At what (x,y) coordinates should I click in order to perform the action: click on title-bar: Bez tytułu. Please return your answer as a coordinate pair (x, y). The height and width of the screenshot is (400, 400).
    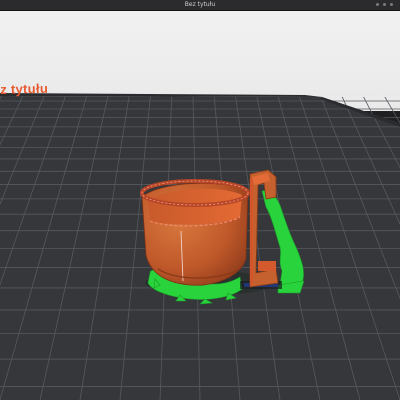
    Looking at the image, I should click on (200, 5).